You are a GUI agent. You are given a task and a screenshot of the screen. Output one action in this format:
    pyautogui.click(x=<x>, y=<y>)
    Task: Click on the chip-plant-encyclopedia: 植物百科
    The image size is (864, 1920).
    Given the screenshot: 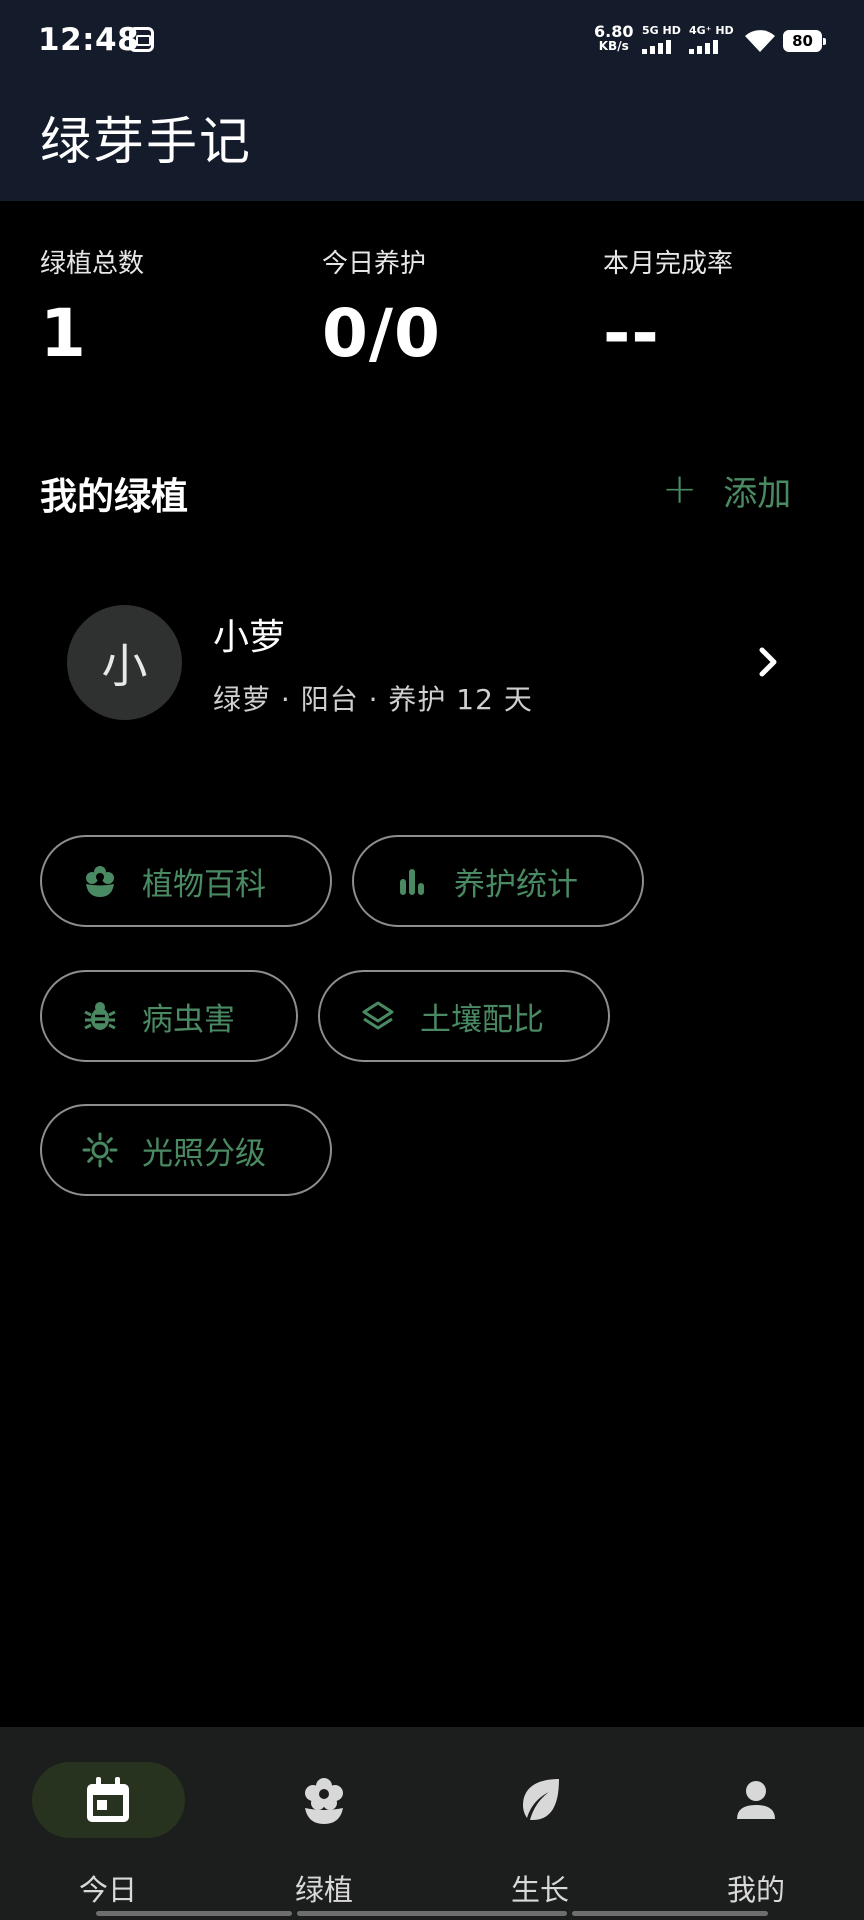 What is the action you would take?
    pyautogui.click(x=186, y=881)
    